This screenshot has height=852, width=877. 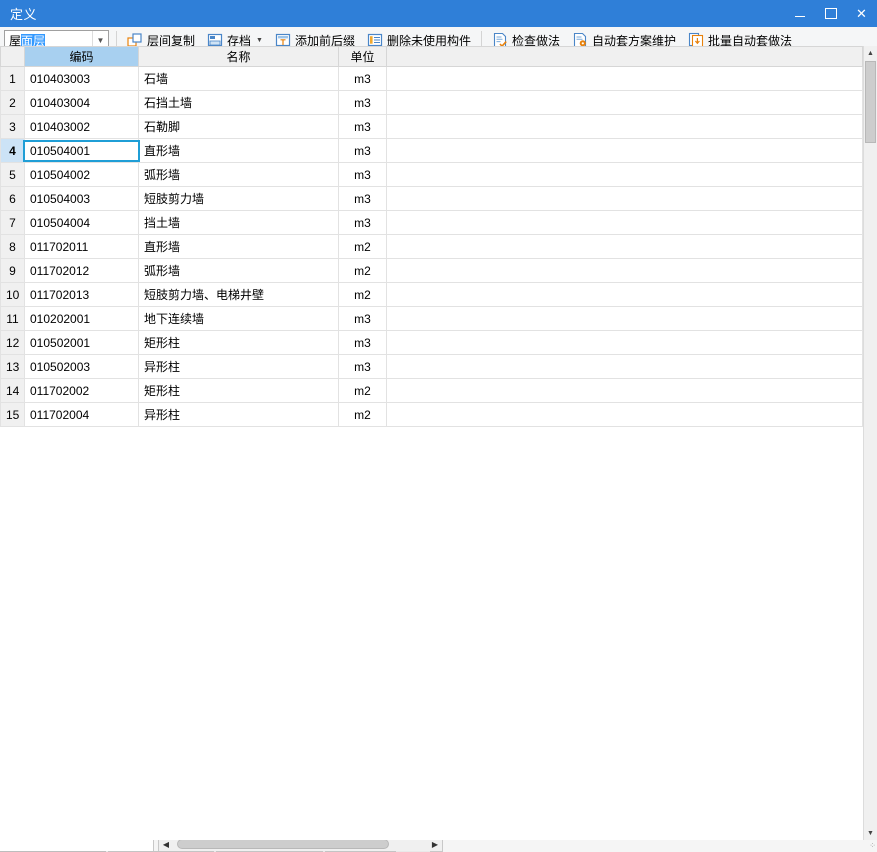 I want to click on col-extra, so click(x=624, y=56).